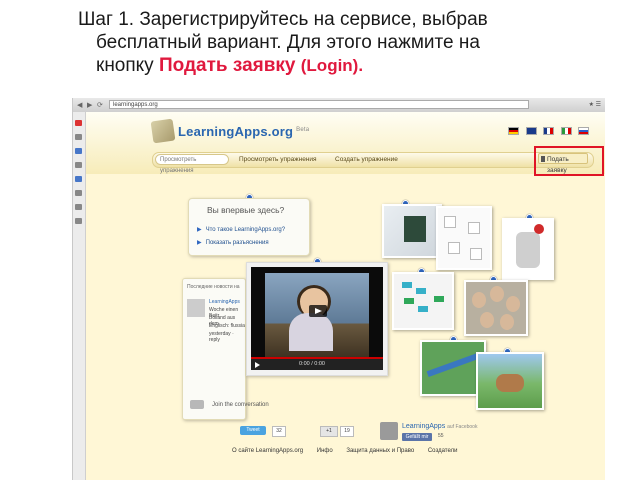 This screenshot has height=480, width=640. Describe the element at coordinates (79, 296) in the screenshot. I see `browser-sidebar` at that location.